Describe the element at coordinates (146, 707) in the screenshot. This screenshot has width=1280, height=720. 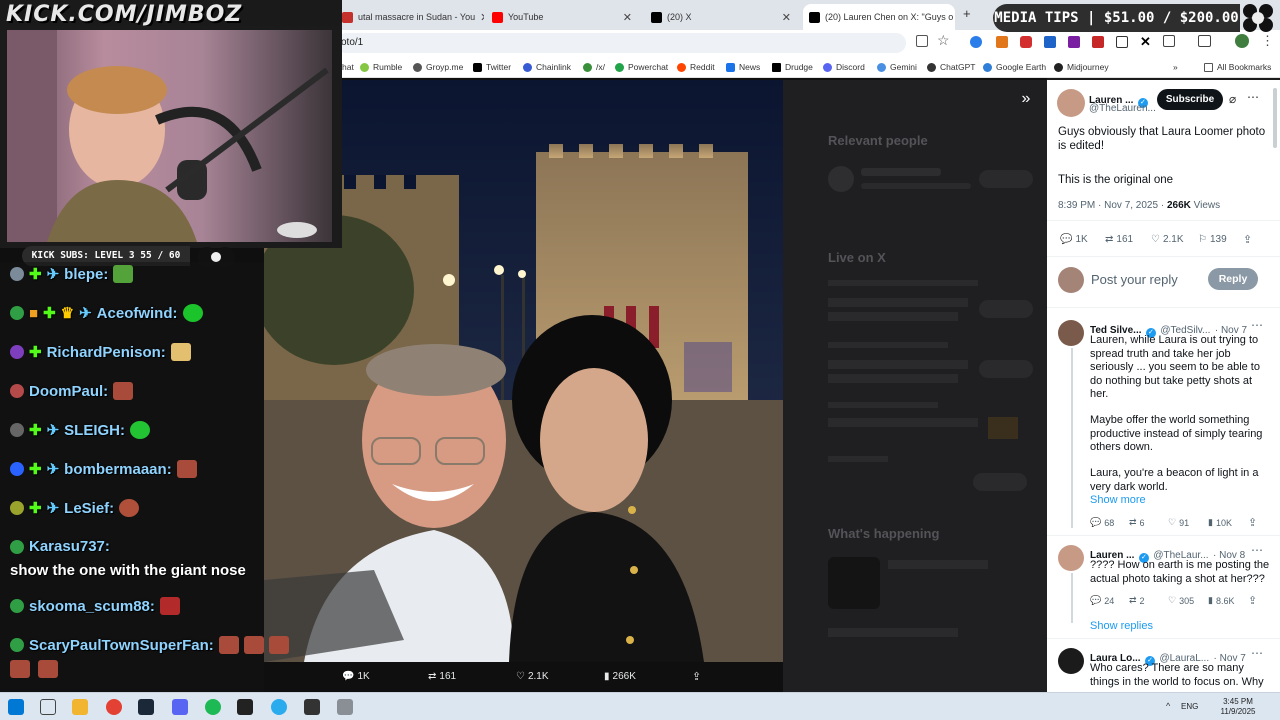
I see `steam-icon` at that location.